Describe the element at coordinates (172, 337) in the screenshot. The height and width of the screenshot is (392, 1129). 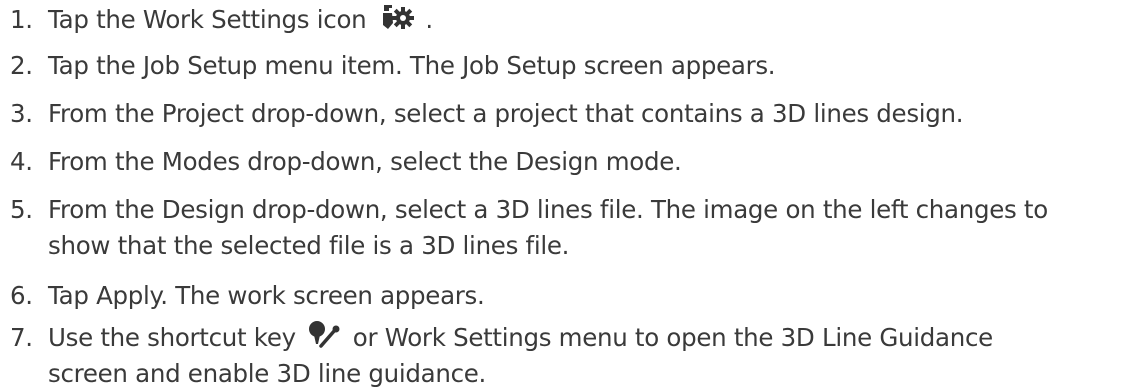
I see `step-7-before-icon: Use the shortcut key` at that location.